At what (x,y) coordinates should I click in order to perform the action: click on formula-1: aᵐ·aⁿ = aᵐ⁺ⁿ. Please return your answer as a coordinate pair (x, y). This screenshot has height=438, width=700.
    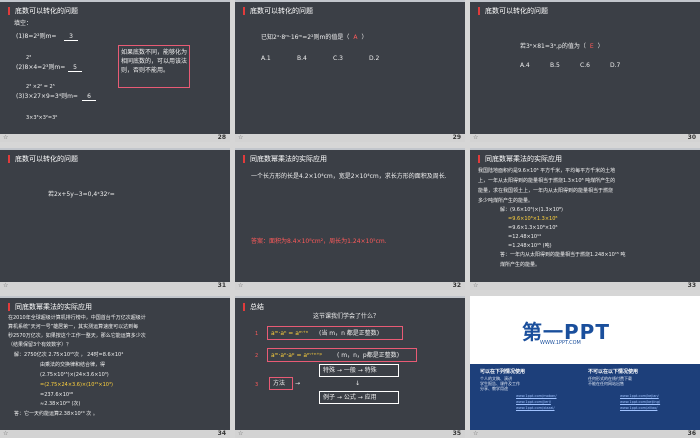
    Looking at the image, I should click on (290, 333).